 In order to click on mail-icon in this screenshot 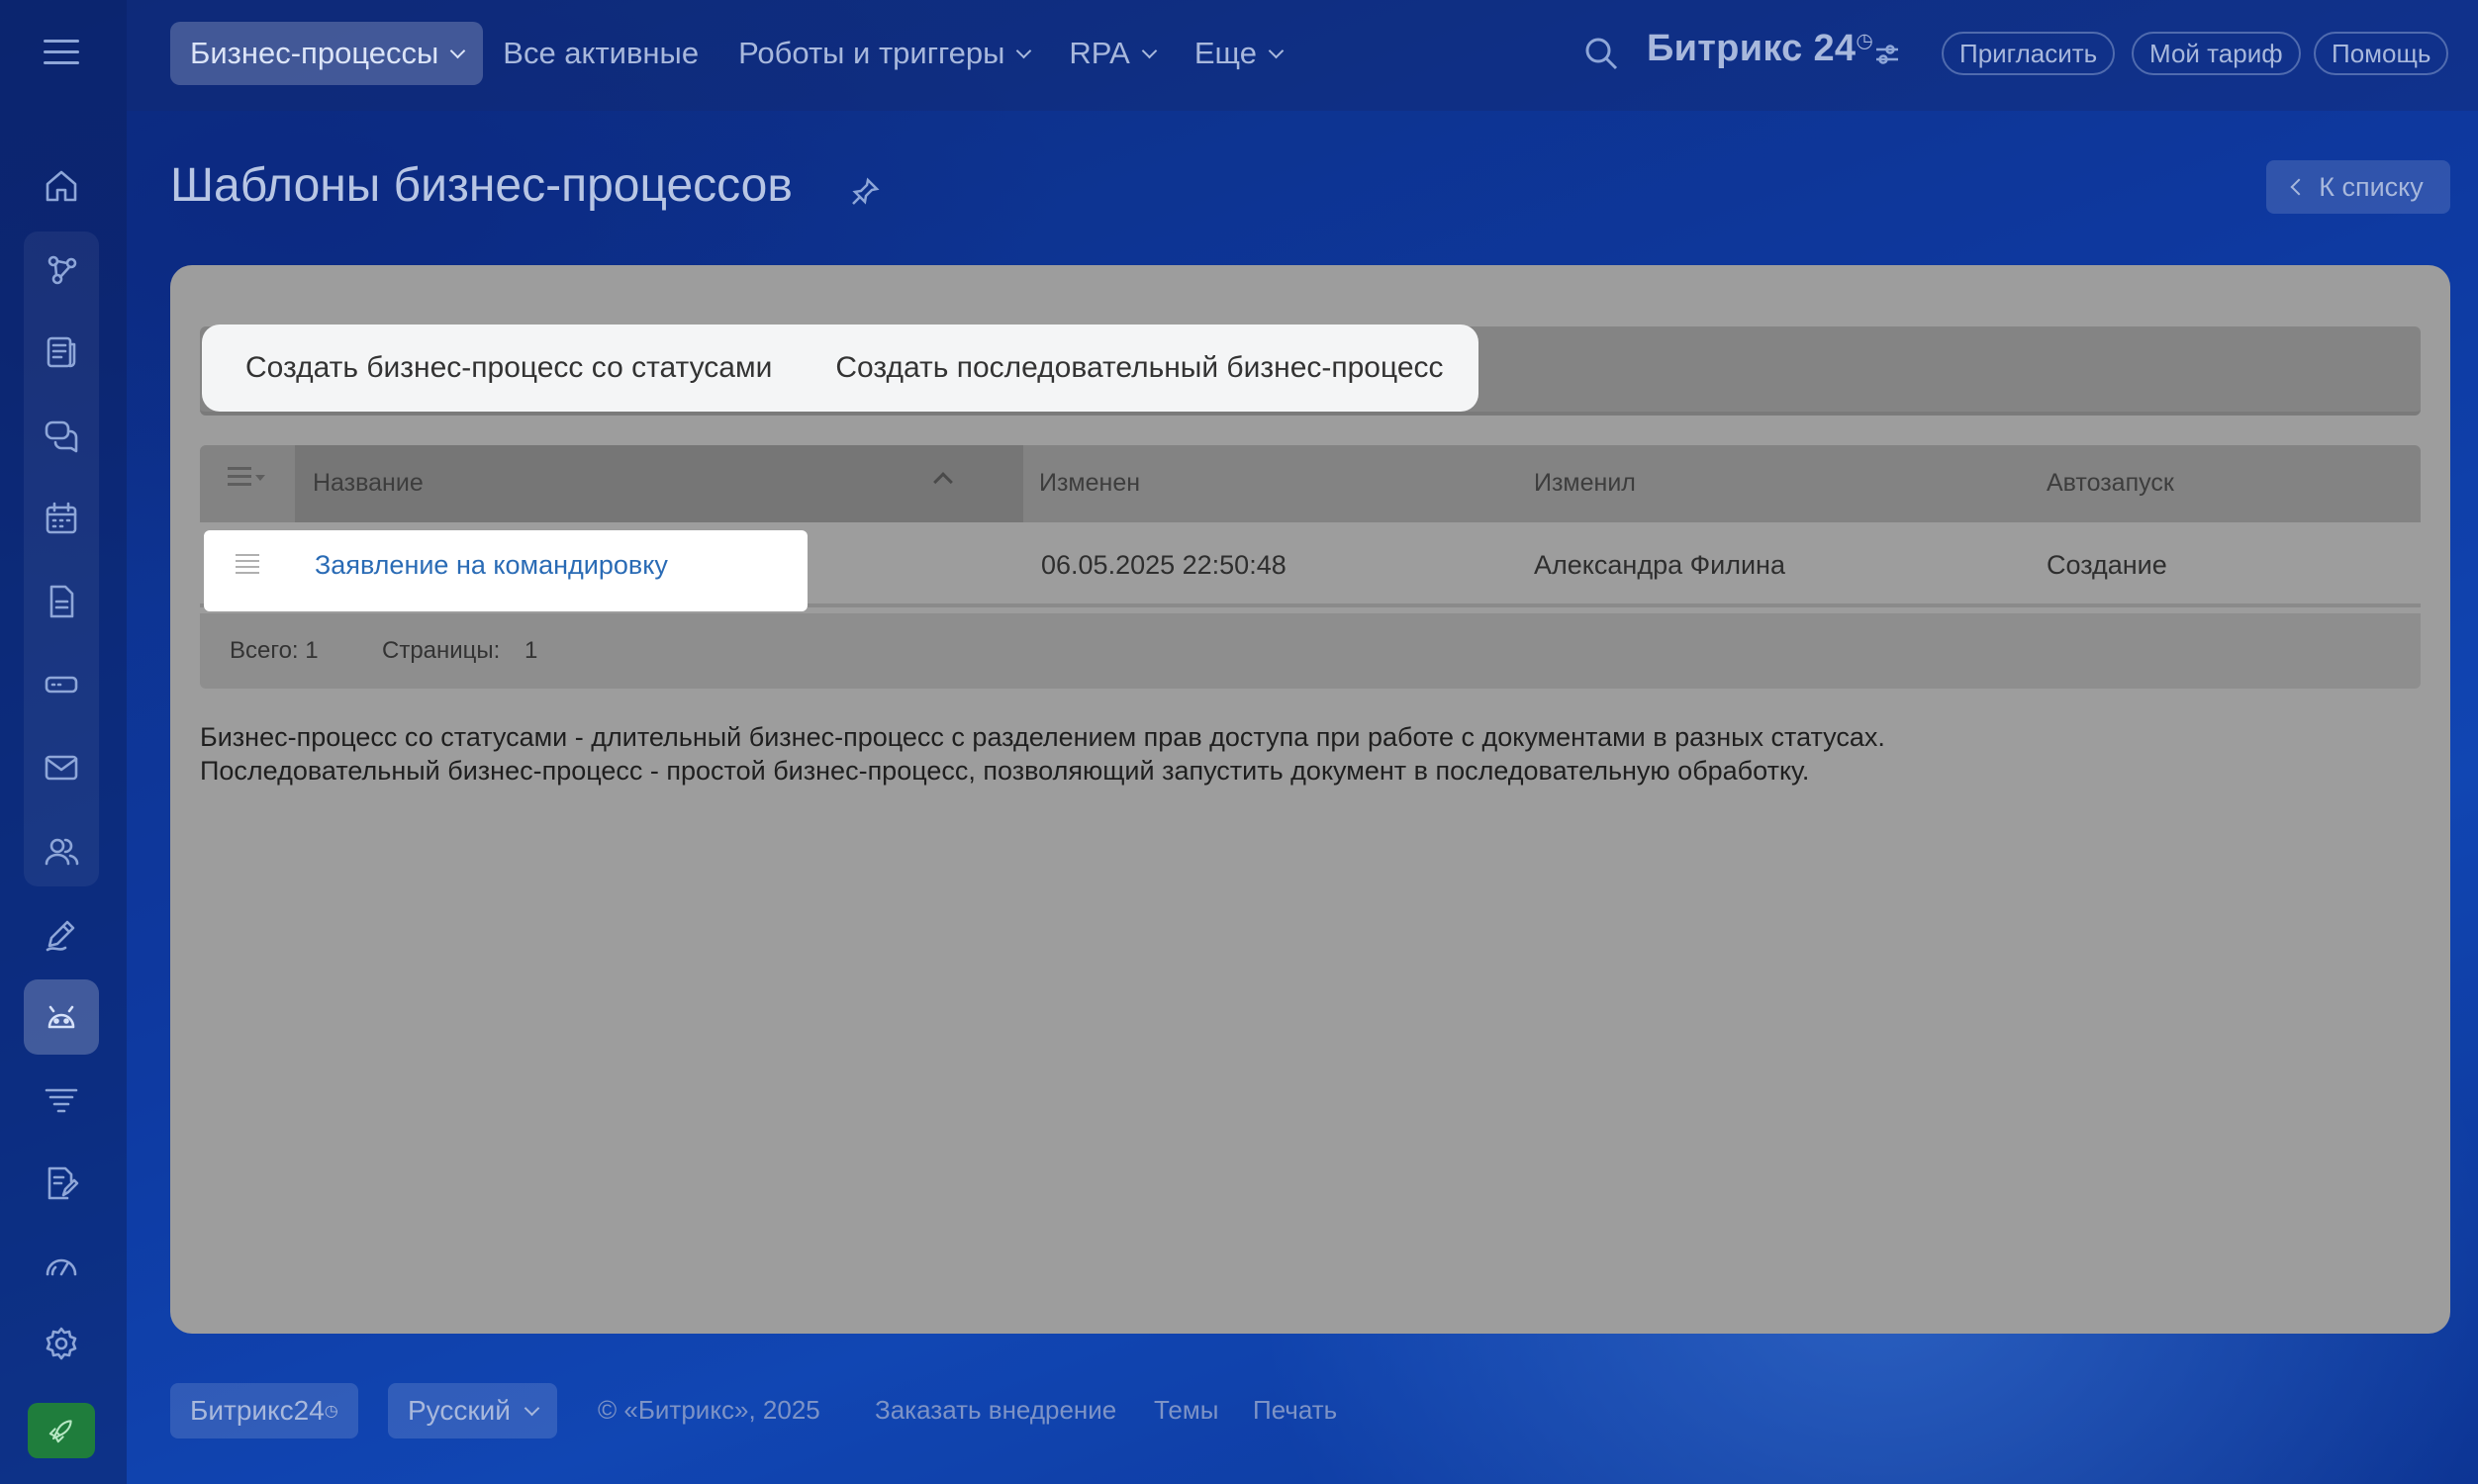, I will do `click(62, 767)`.